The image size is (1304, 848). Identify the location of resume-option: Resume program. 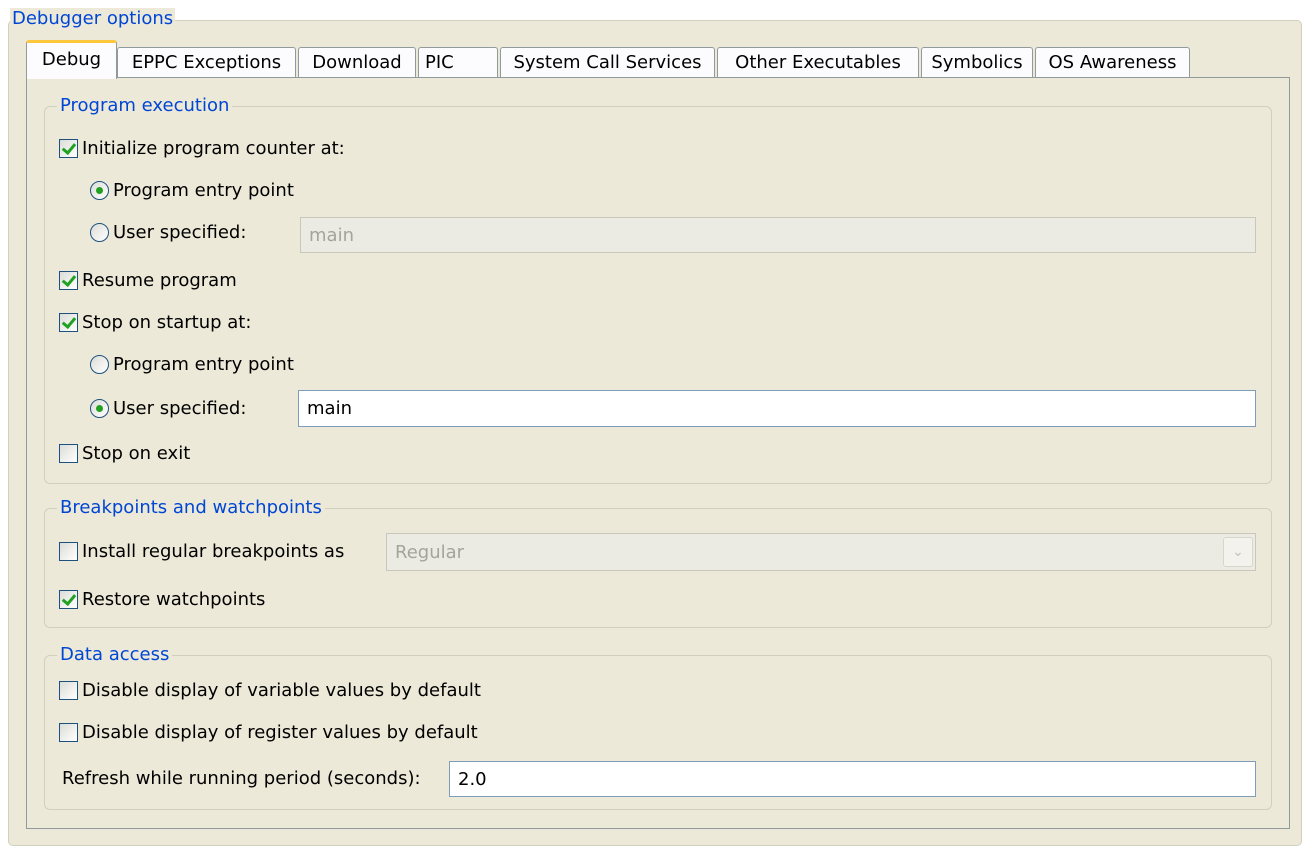
(148, 280).